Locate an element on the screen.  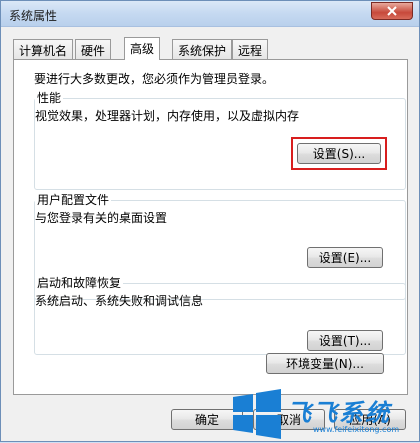
close-button is located at coordinates (392, 11).